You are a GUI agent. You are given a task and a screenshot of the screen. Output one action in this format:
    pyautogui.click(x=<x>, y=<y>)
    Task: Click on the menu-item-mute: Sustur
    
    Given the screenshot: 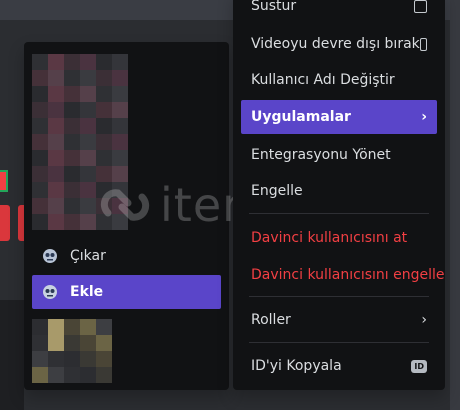 What is the action you would take?
    pyautogui.click(x=339, y=11)
    